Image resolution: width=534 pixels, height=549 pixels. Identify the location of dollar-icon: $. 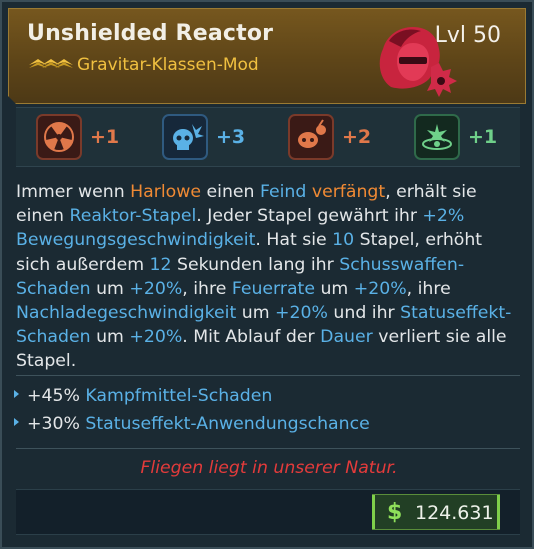
(395, 512).